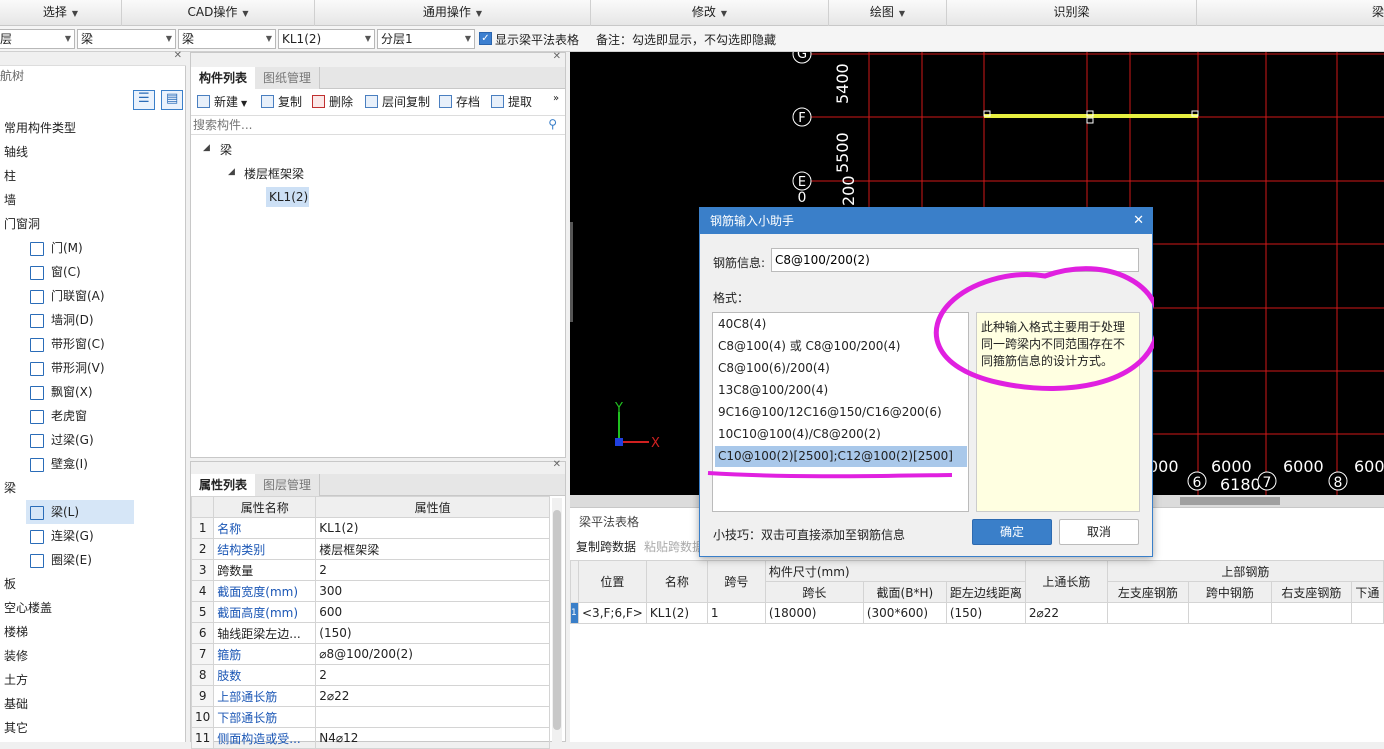 The width and height of the screenshot is (1384, 749). Describe the element at coordinates (432, 738) in the screenshot. I see `property-value: N4⌀12` at that location.